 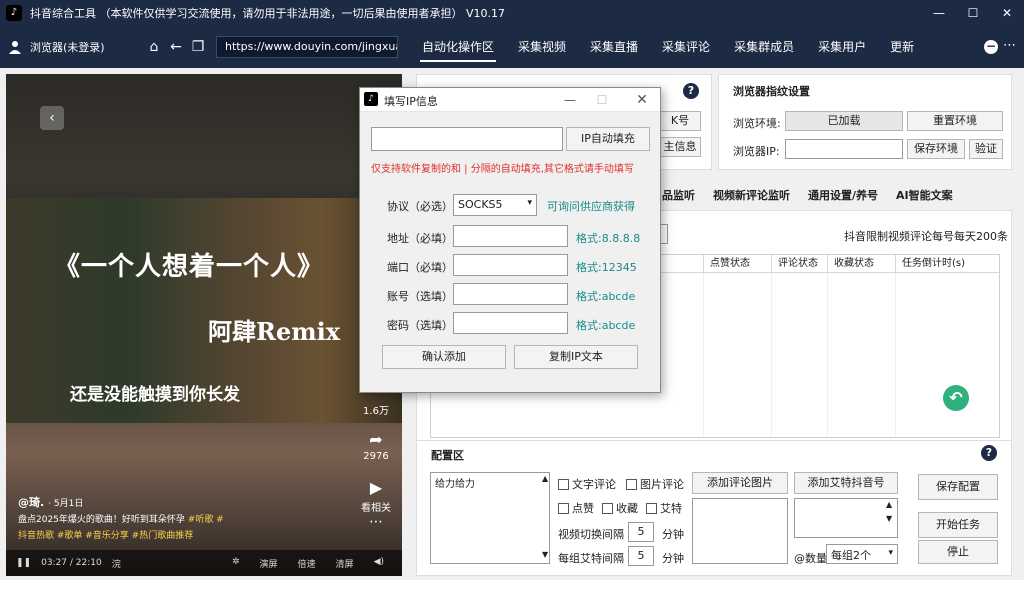 I want to click on more-icon: ⋯, so click(x=1009, y=45).